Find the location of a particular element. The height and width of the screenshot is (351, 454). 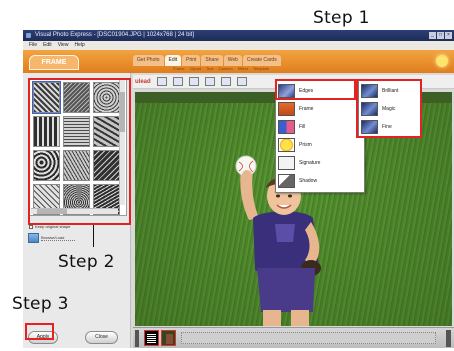

menu-item-label: Shadow is located at coordinates (308, 180).